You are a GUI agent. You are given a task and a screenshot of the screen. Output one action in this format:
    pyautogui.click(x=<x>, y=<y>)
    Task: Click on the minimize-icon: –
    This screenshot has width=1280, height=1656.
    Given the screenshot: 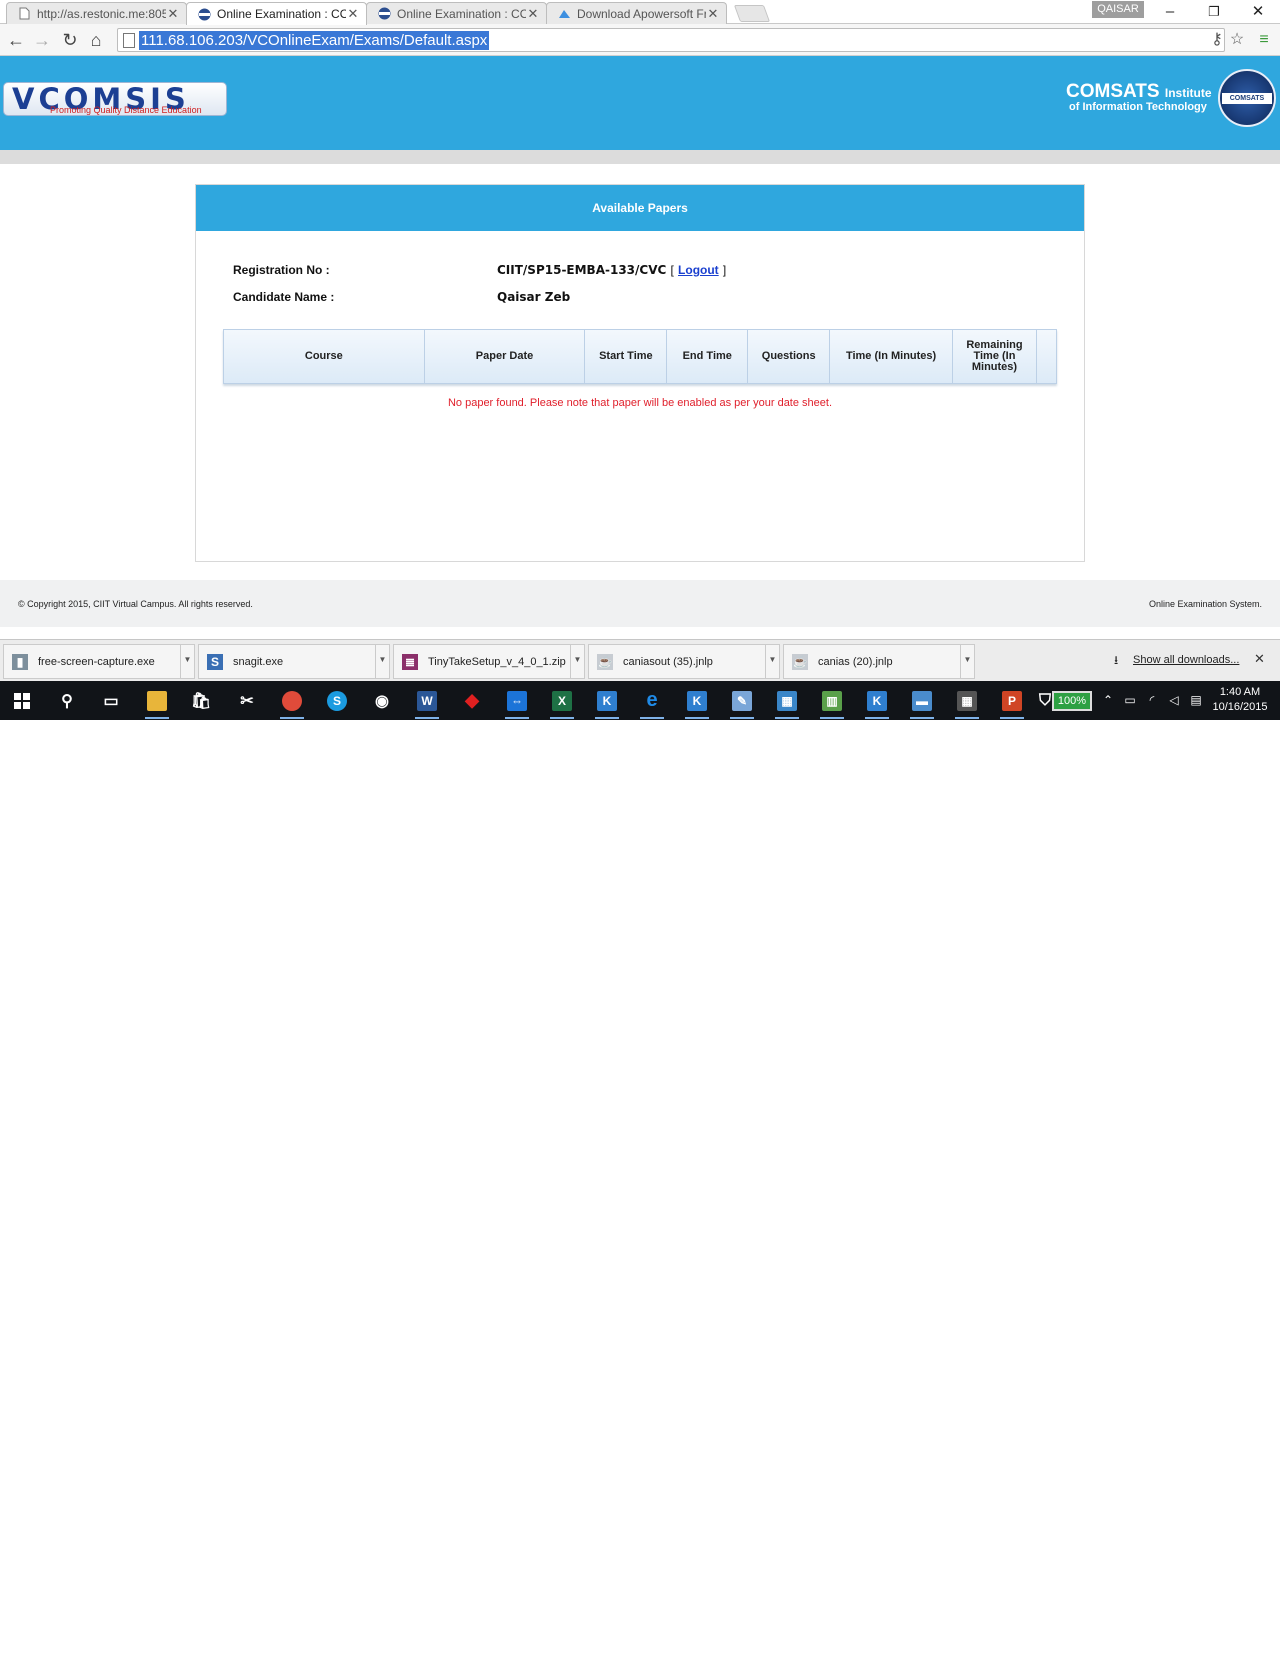 What is the action you would take?
    pyautogui.click(x=1170, y=12)
    